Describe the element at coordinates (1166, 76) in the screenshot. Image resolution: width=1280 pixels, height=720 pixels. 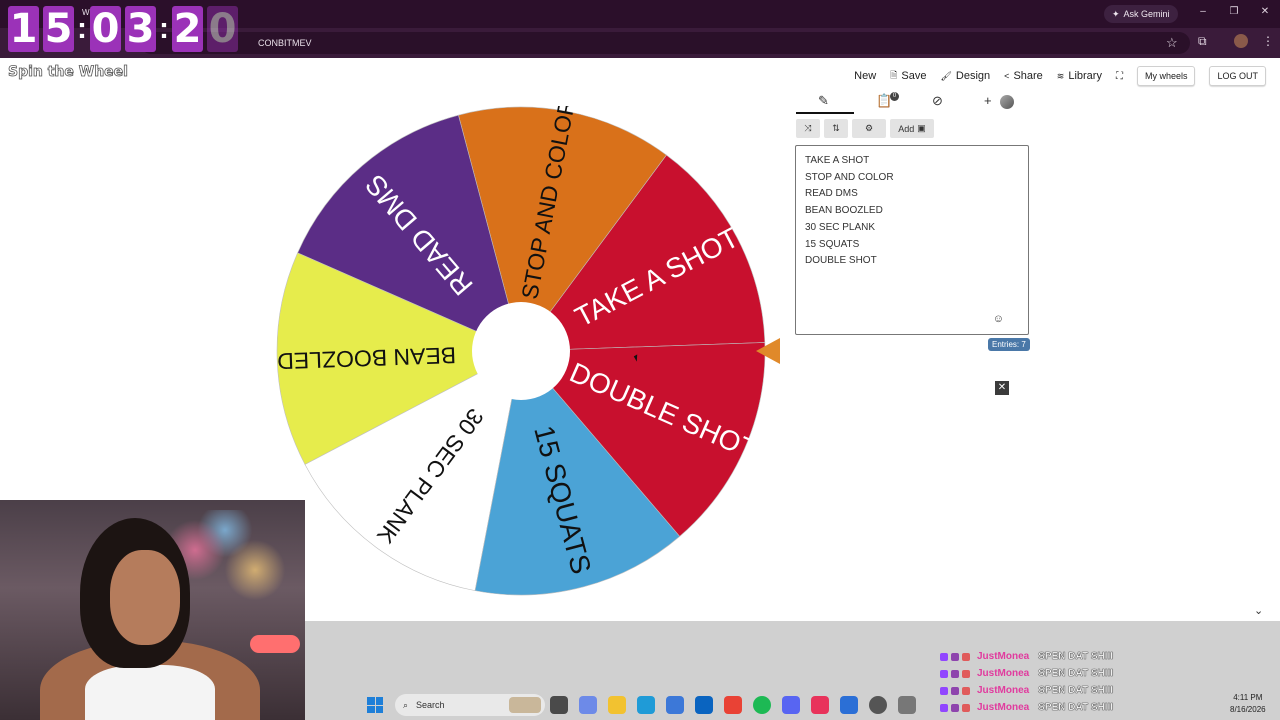
I see `my-wheels-button: My wheels` at that location.